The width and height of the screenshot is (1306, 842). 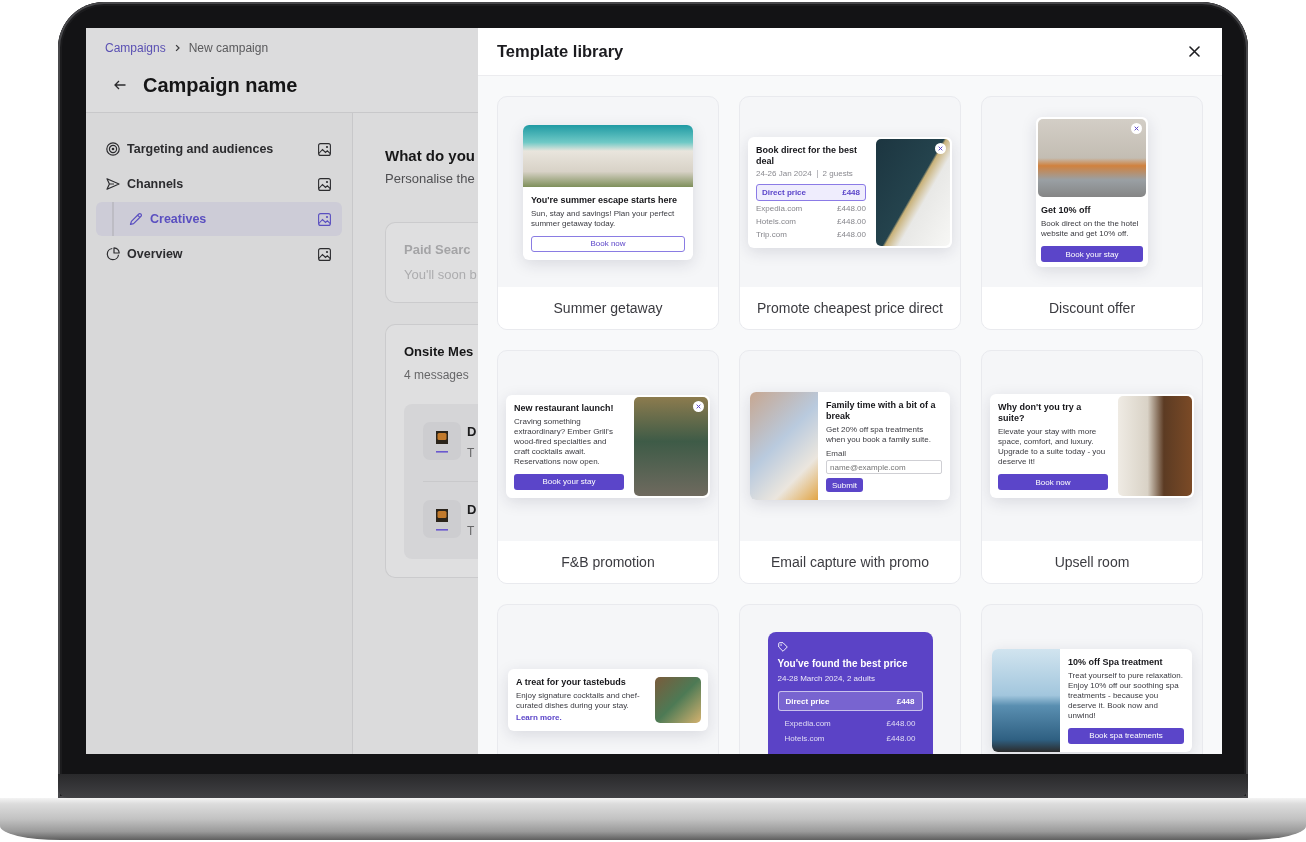 I want to click on meta-text: 24-28 March 2024, 2 adults, so click(x=826, y=679).